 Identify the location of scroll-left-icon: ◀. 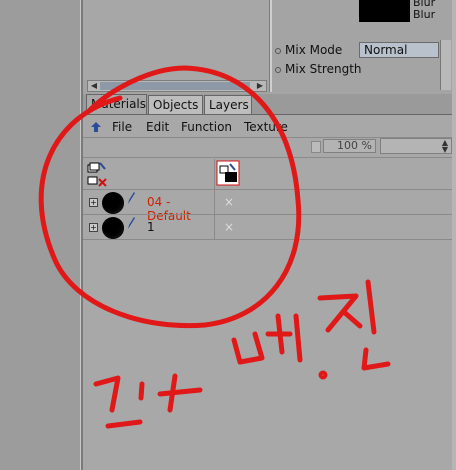
(94, 86).